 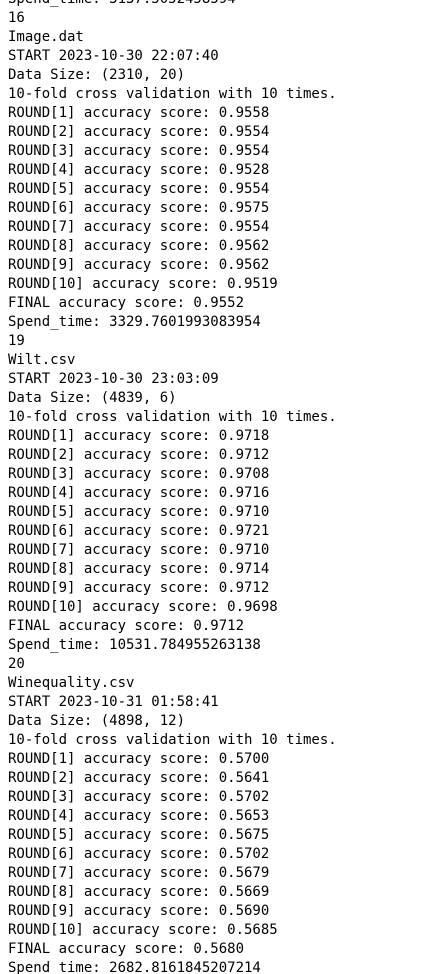 I want to click on log-line: ROUND[10] accuracy score: 0.5685, so click(x=143, y=930).